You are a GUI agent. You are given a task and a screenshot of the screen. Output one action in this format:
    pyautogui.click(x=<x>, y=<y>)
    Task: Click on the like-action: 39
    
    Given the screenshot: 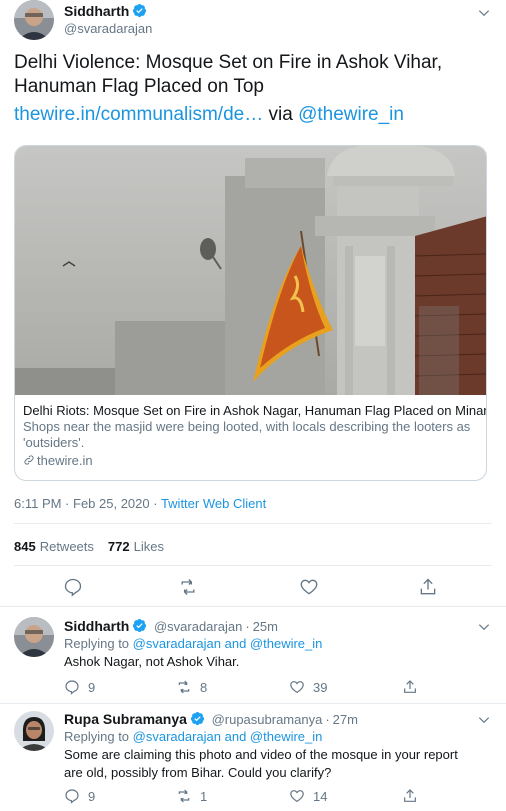 What is the action you would take?
    pyautogui.click(x=308, y=687)
    